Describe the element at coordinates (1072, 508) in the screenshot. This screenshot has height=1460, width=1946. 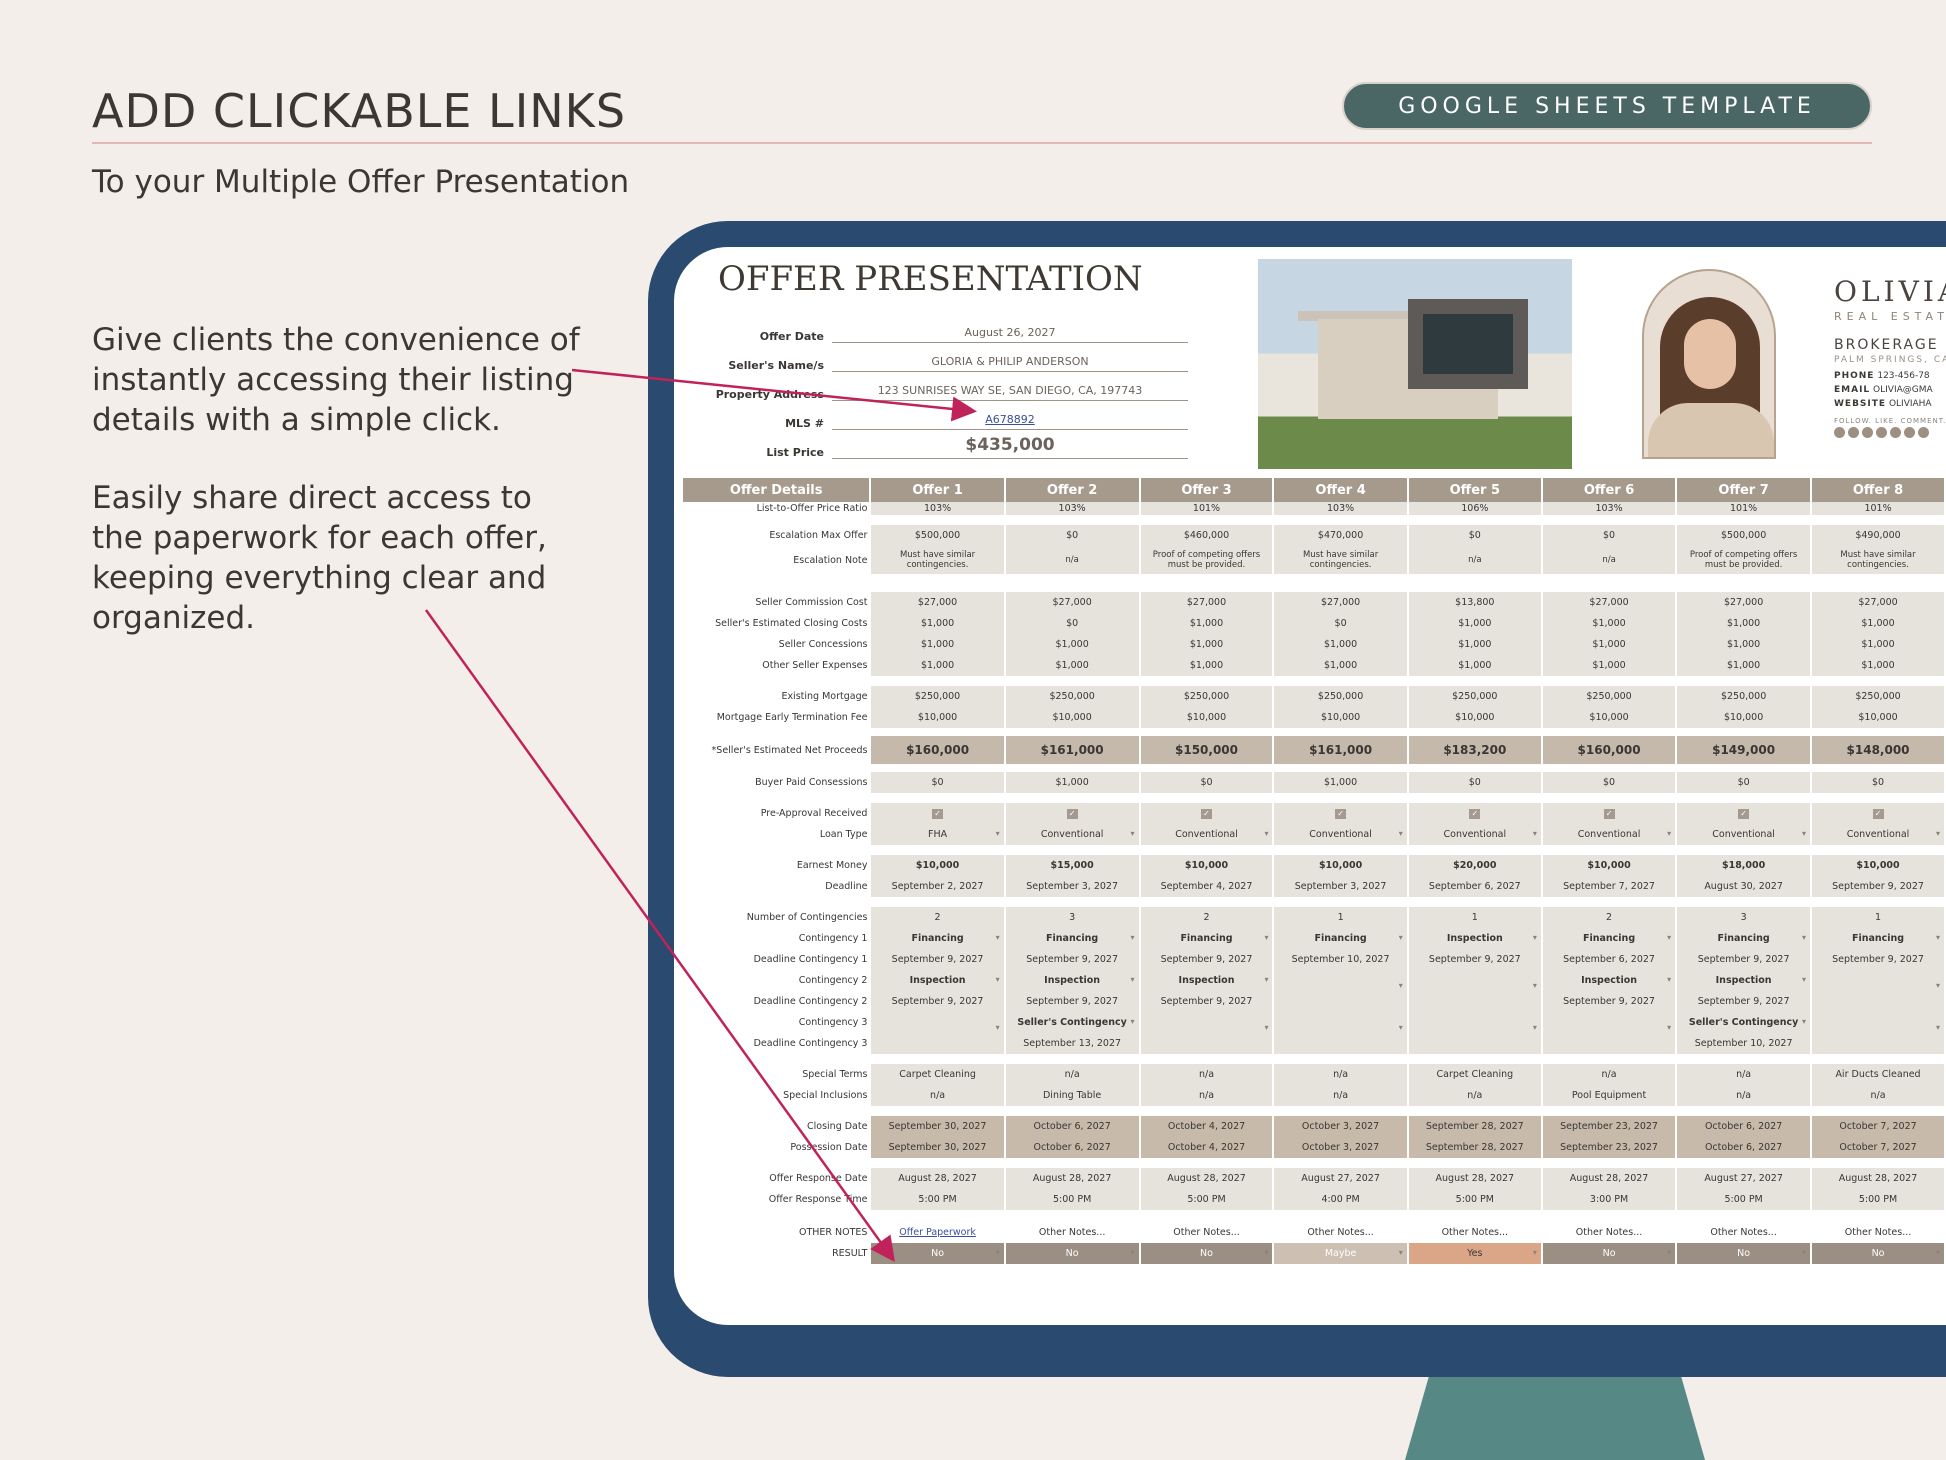
I see `cell-ltop: 103%` at that location.